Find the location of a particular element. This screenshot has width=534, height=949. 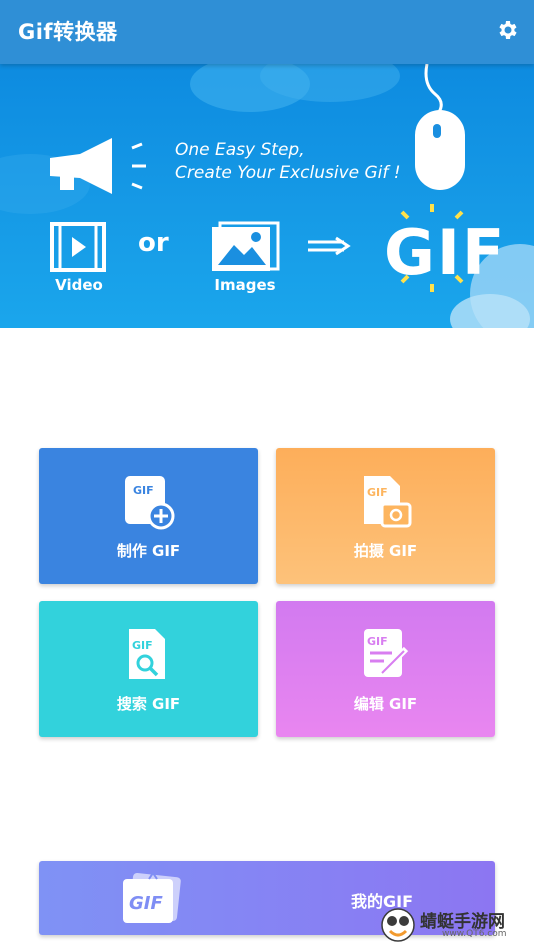

video-icon is located at coordinates (78, 247).